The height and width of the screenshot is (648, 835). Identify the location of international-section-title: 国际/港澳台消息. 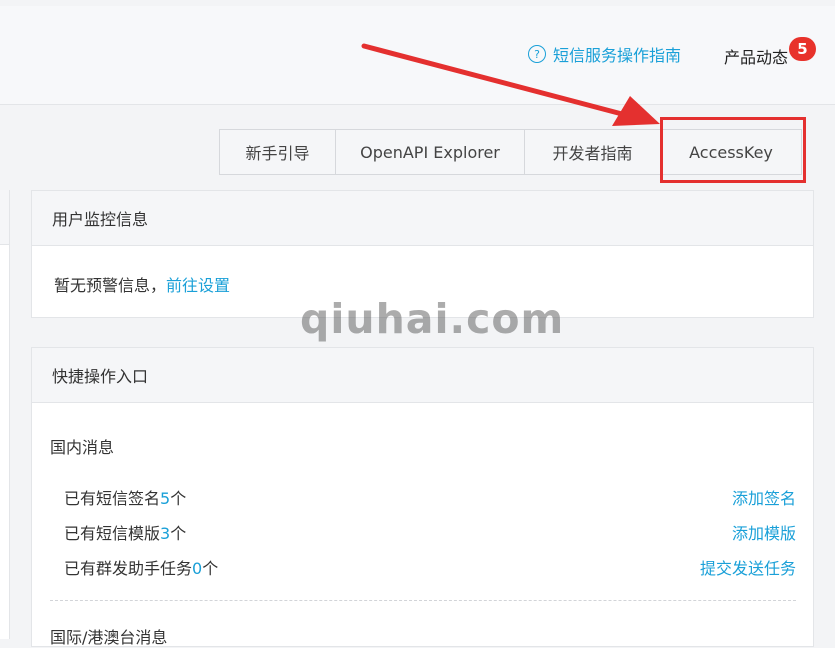
(109, 637).